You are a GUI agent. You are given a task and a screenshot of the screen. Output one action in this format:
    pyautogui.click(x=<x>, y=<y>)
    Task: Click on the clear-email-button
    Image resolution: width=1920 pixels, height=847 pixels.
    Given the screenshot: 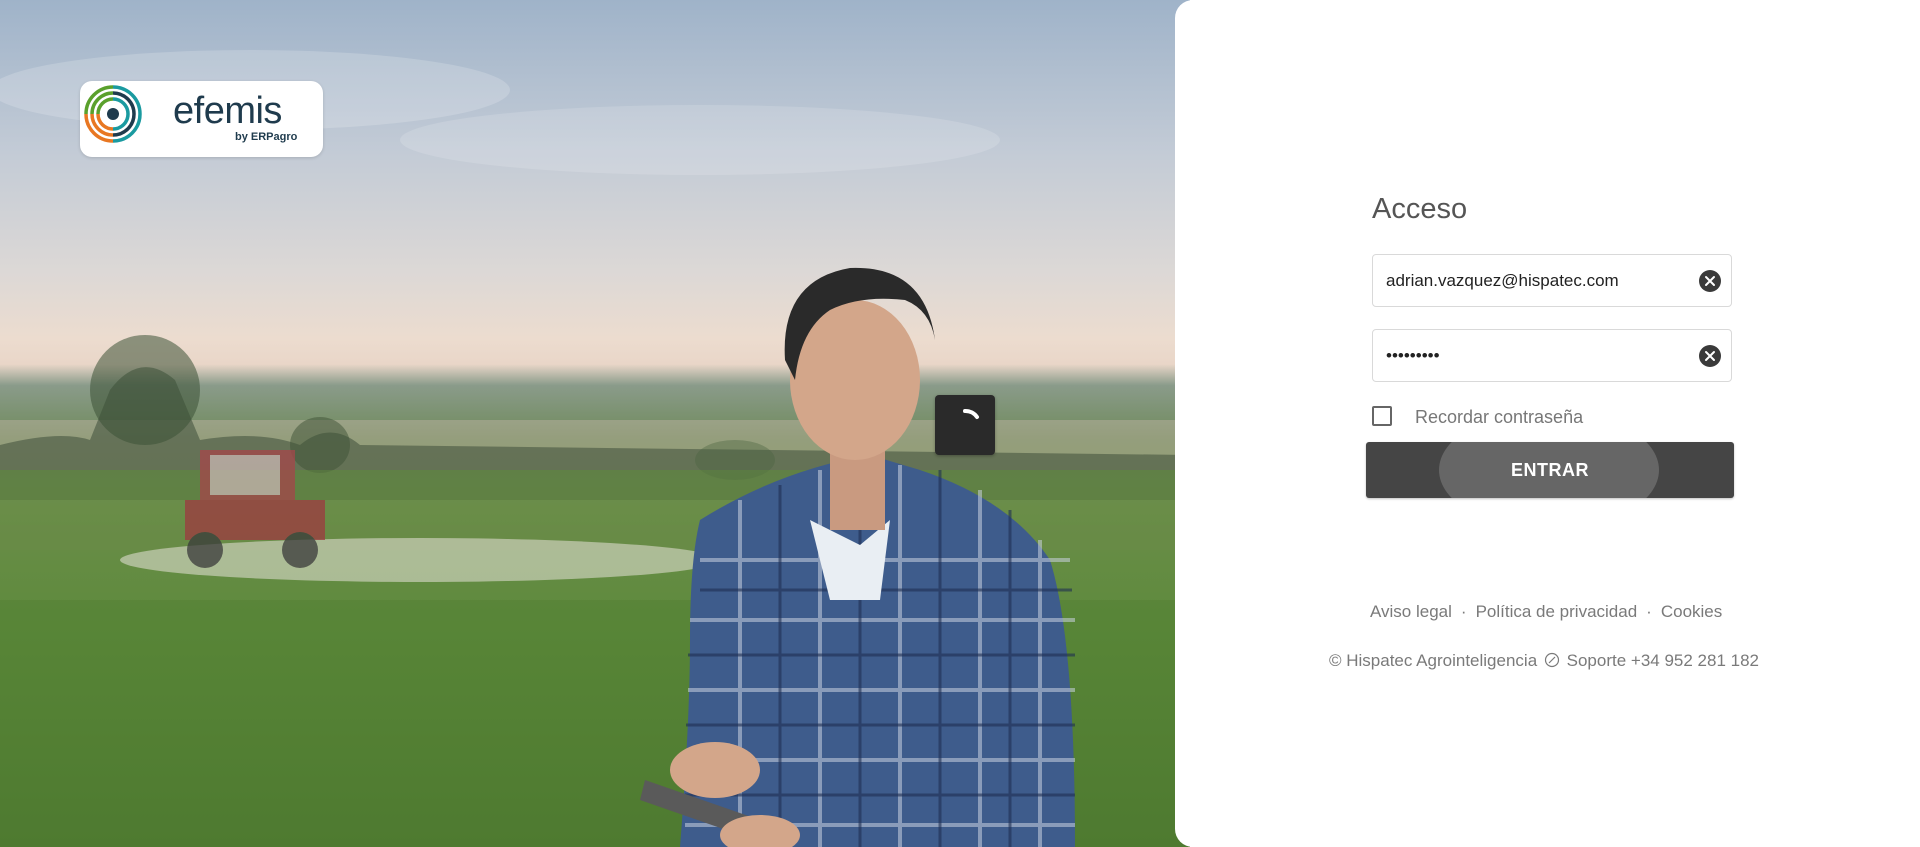 What is the action you would take?
    pyautogui.click(x=1710, y=281)
    